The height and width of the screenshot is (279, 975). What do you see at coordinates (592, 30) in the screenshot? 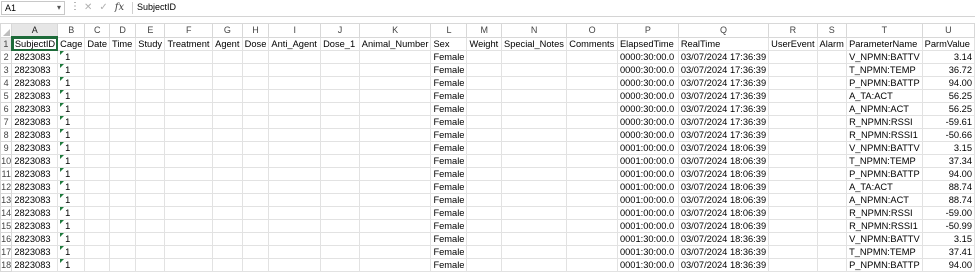
I see `column-header-o: O` at bounding box center [592, 30].